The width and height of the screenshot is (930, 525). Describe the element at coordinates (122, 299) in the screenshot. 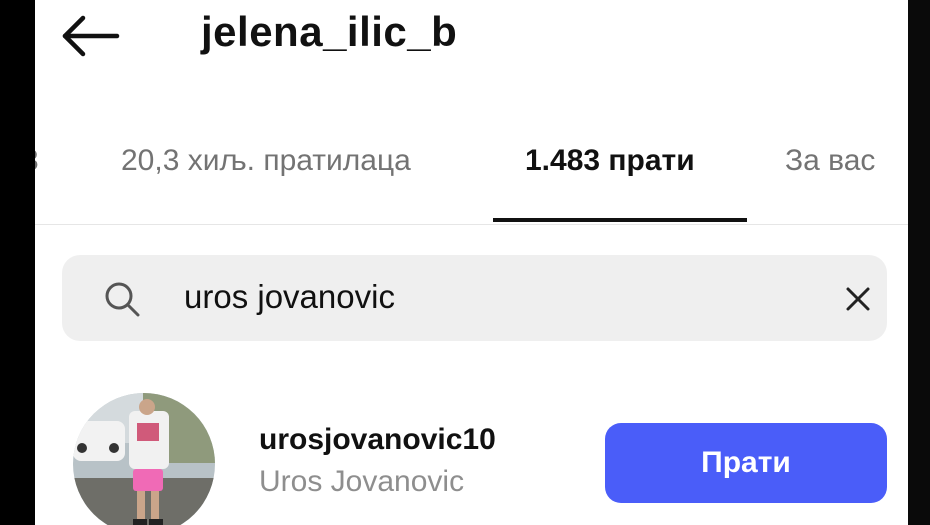

I see `search-icon` at that location.